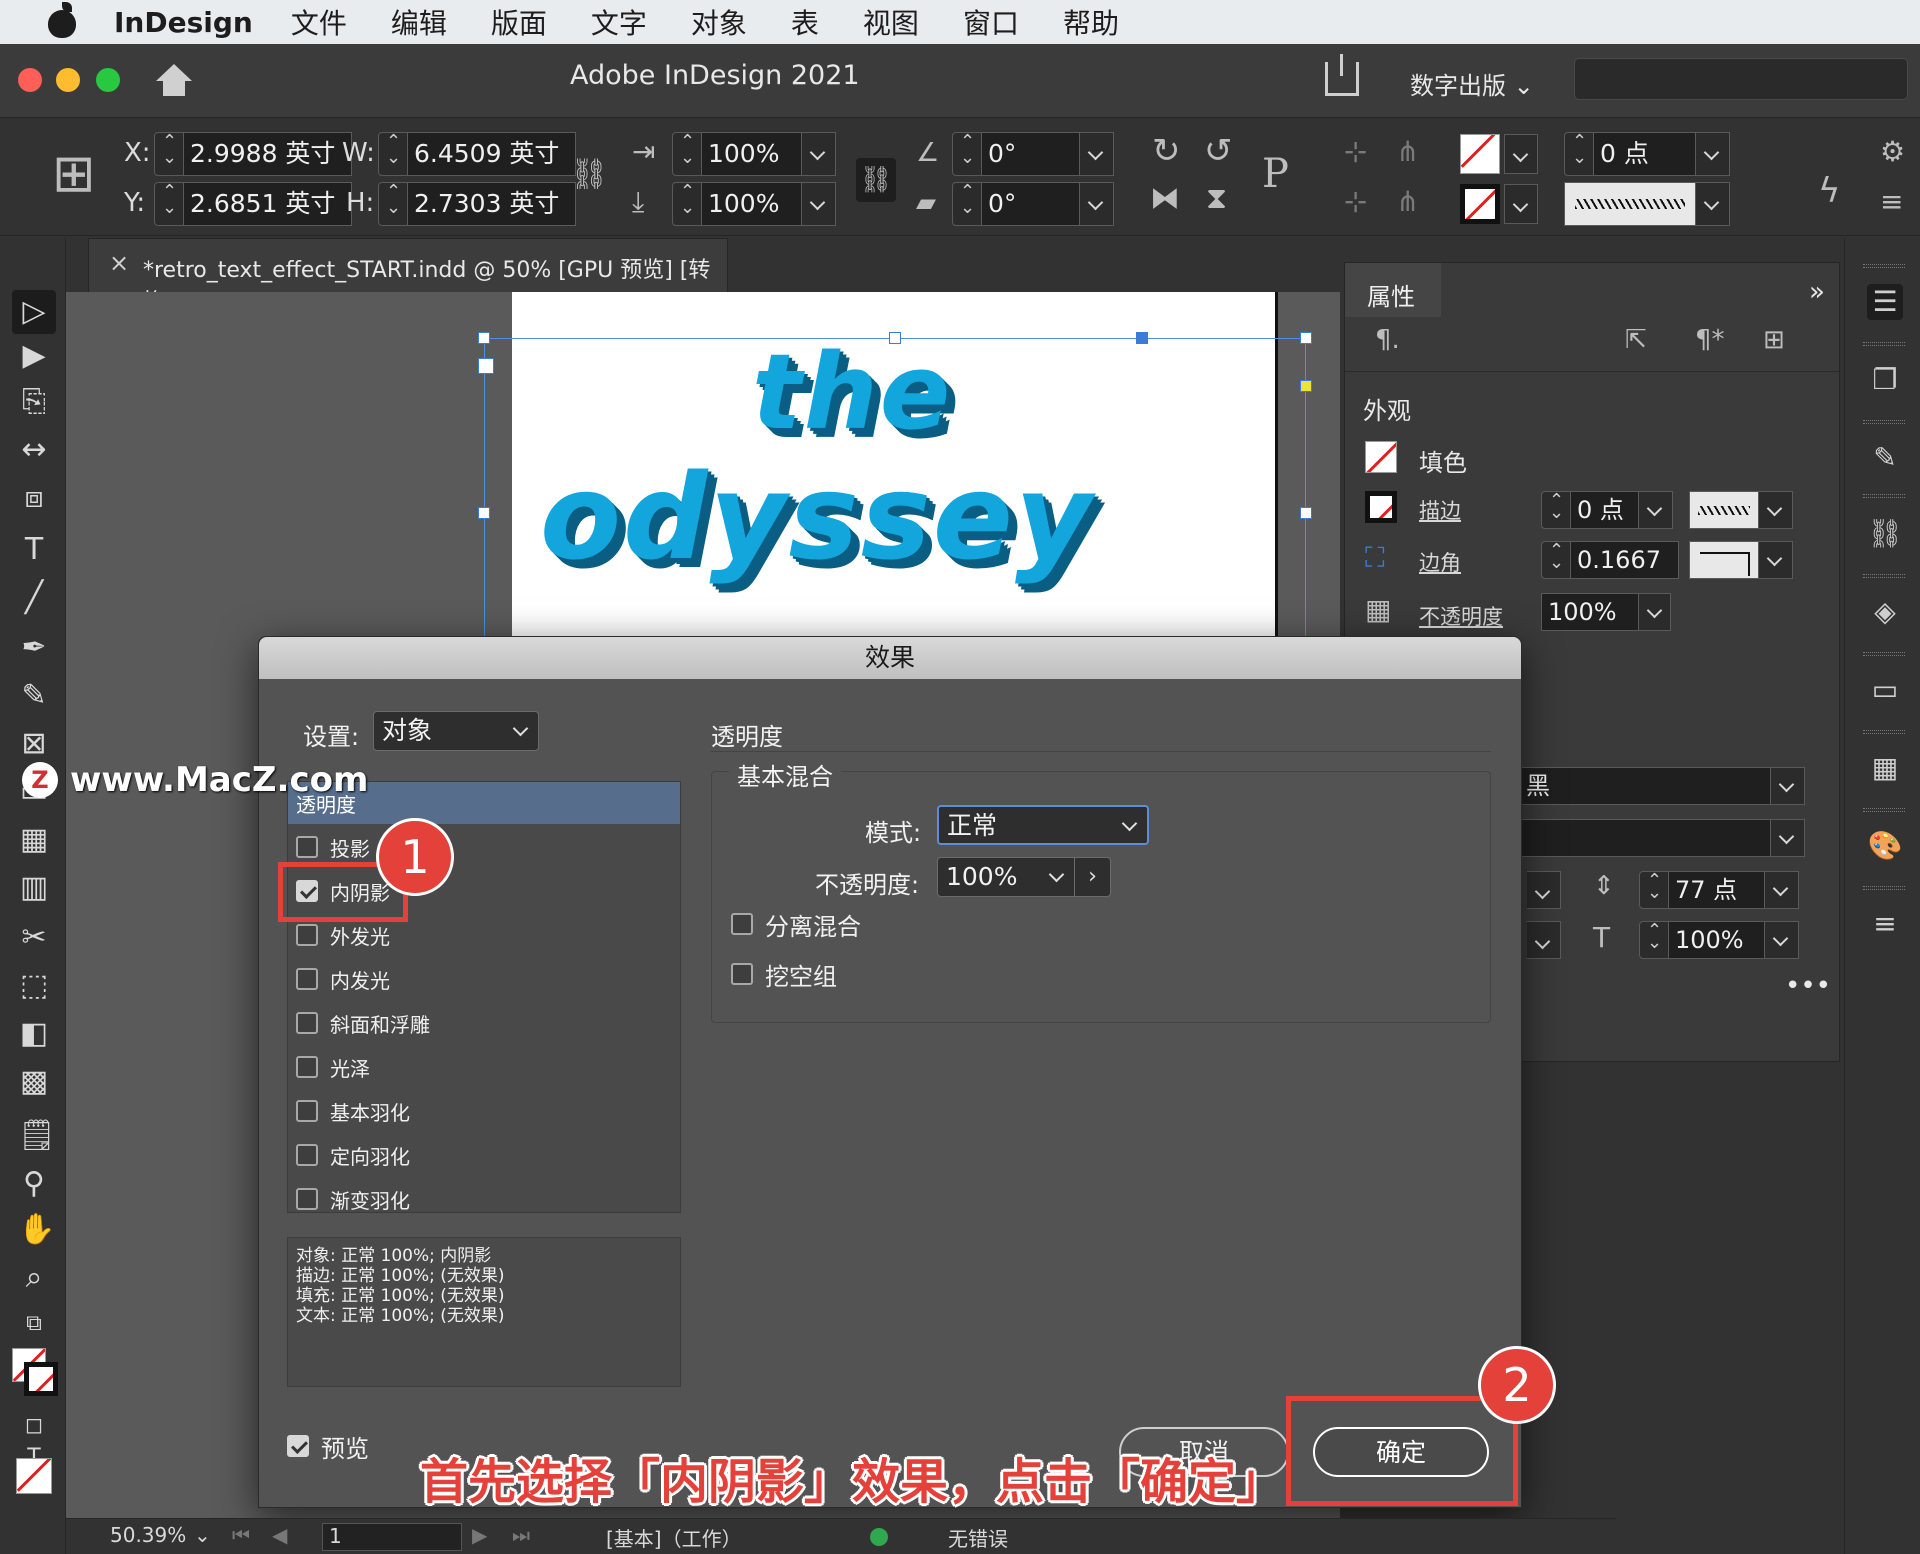 This screenshot has height=1554, width=1920. What do you see at coordinates (333, 847) in the screenshot?
I see `effect-drop-shadow: 投影` at bounding box center [333, 847].